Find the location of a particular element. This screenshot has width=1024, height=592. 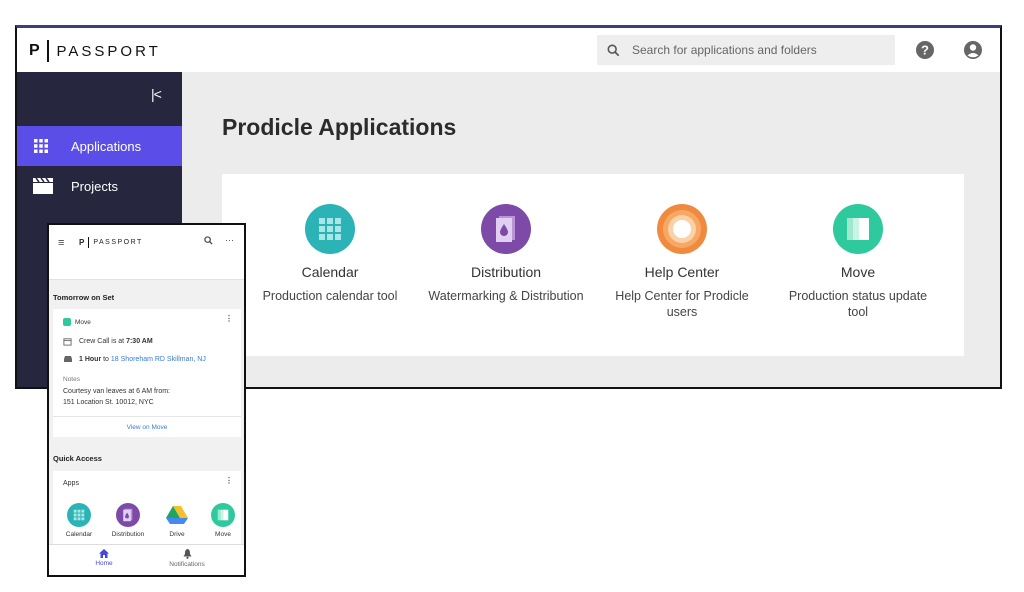

bell-icon is located at coordinates (187, 554).